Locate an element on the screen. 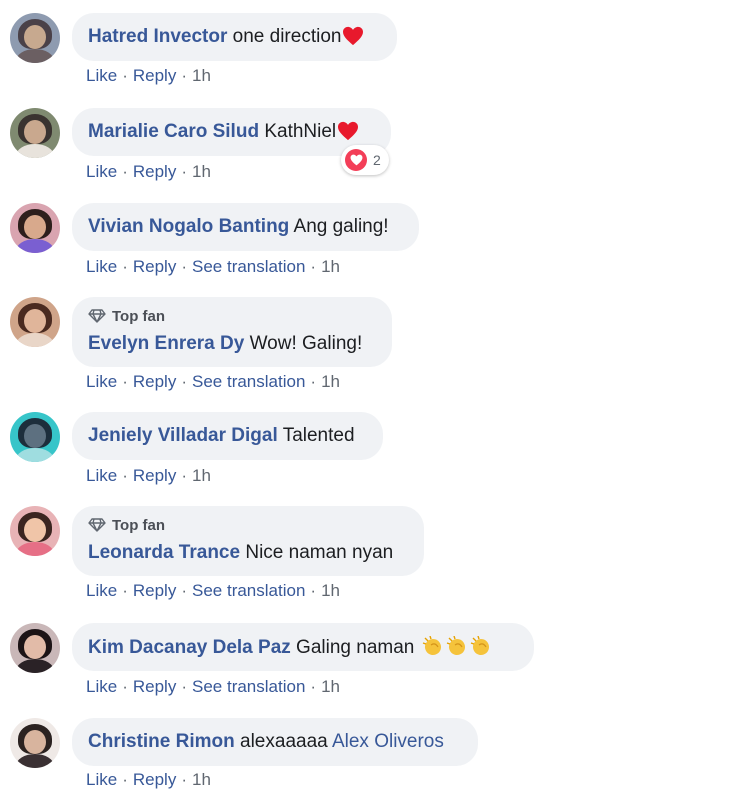 The width and height of the screenshot is (750, 800). comment-bubble: Top fan Leonarda Trance Nice naman nyan is located at coordinates (248, 541).